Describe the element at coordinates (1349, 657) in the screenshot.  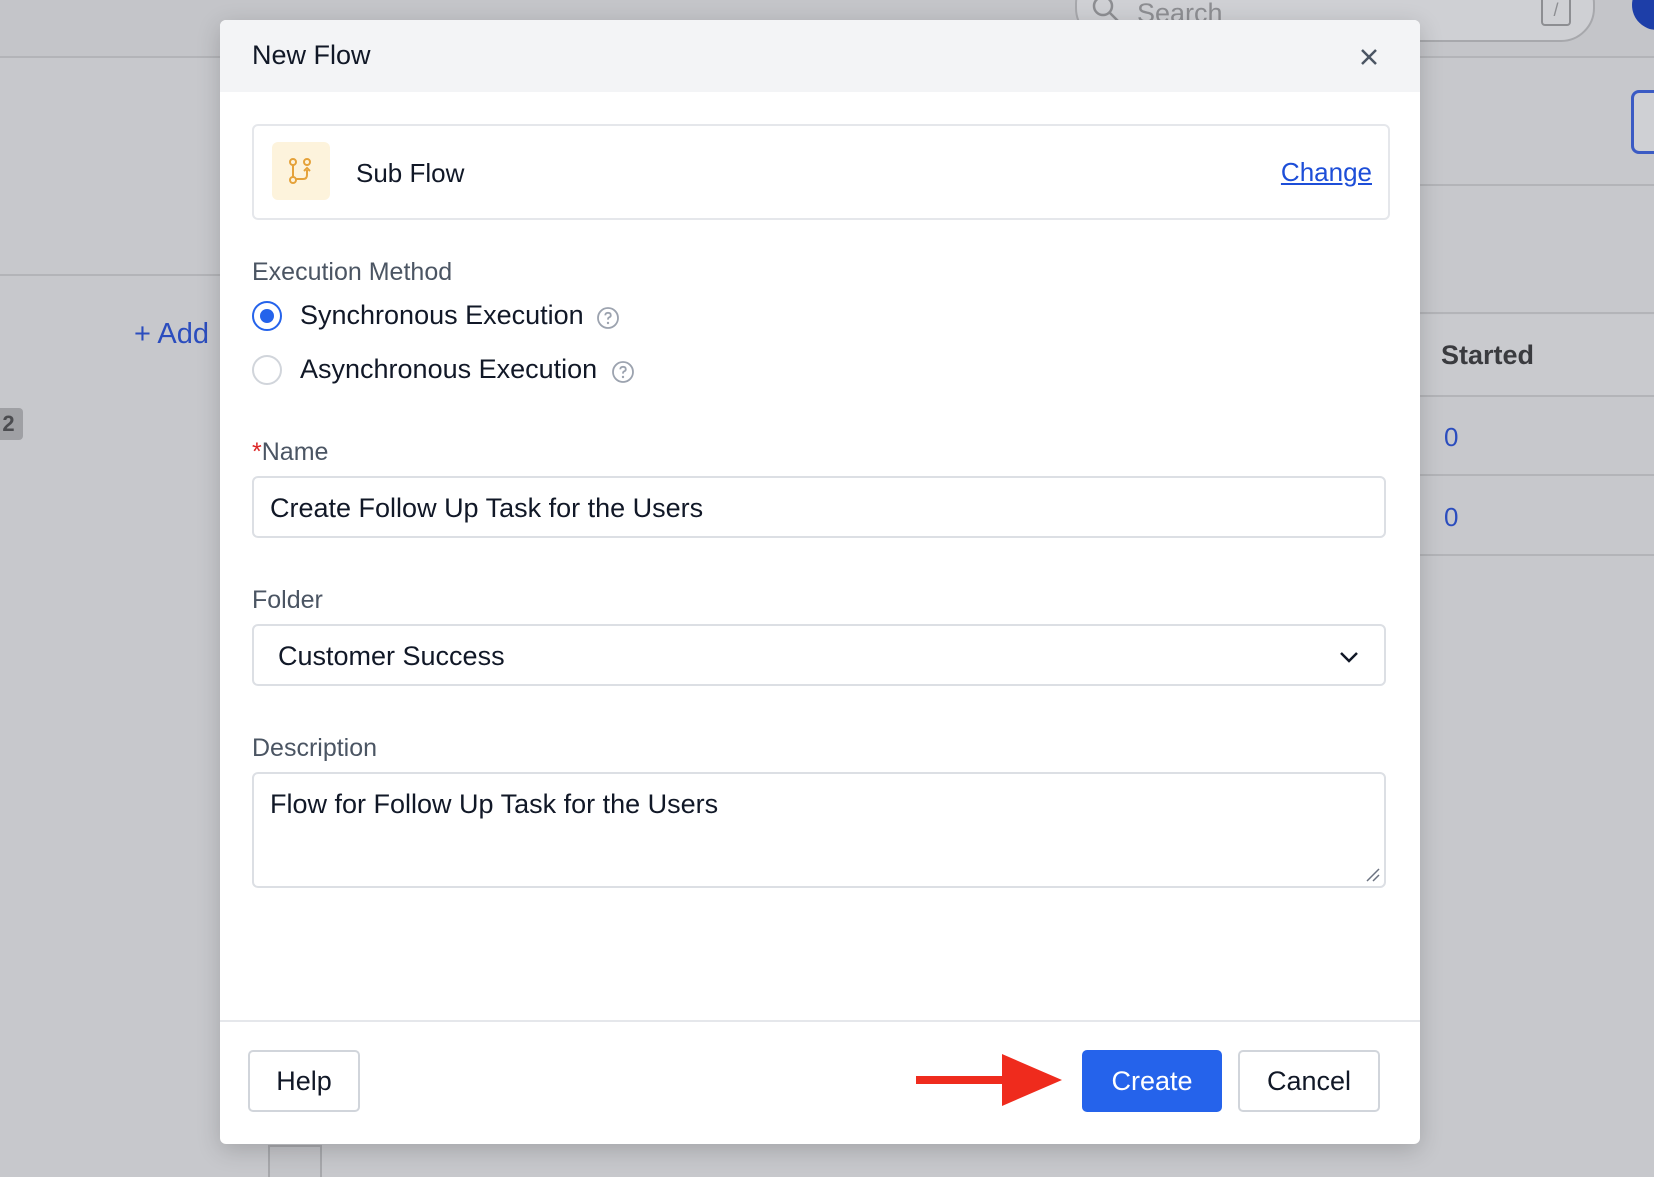
I see `chevron-down-icon` at that location.